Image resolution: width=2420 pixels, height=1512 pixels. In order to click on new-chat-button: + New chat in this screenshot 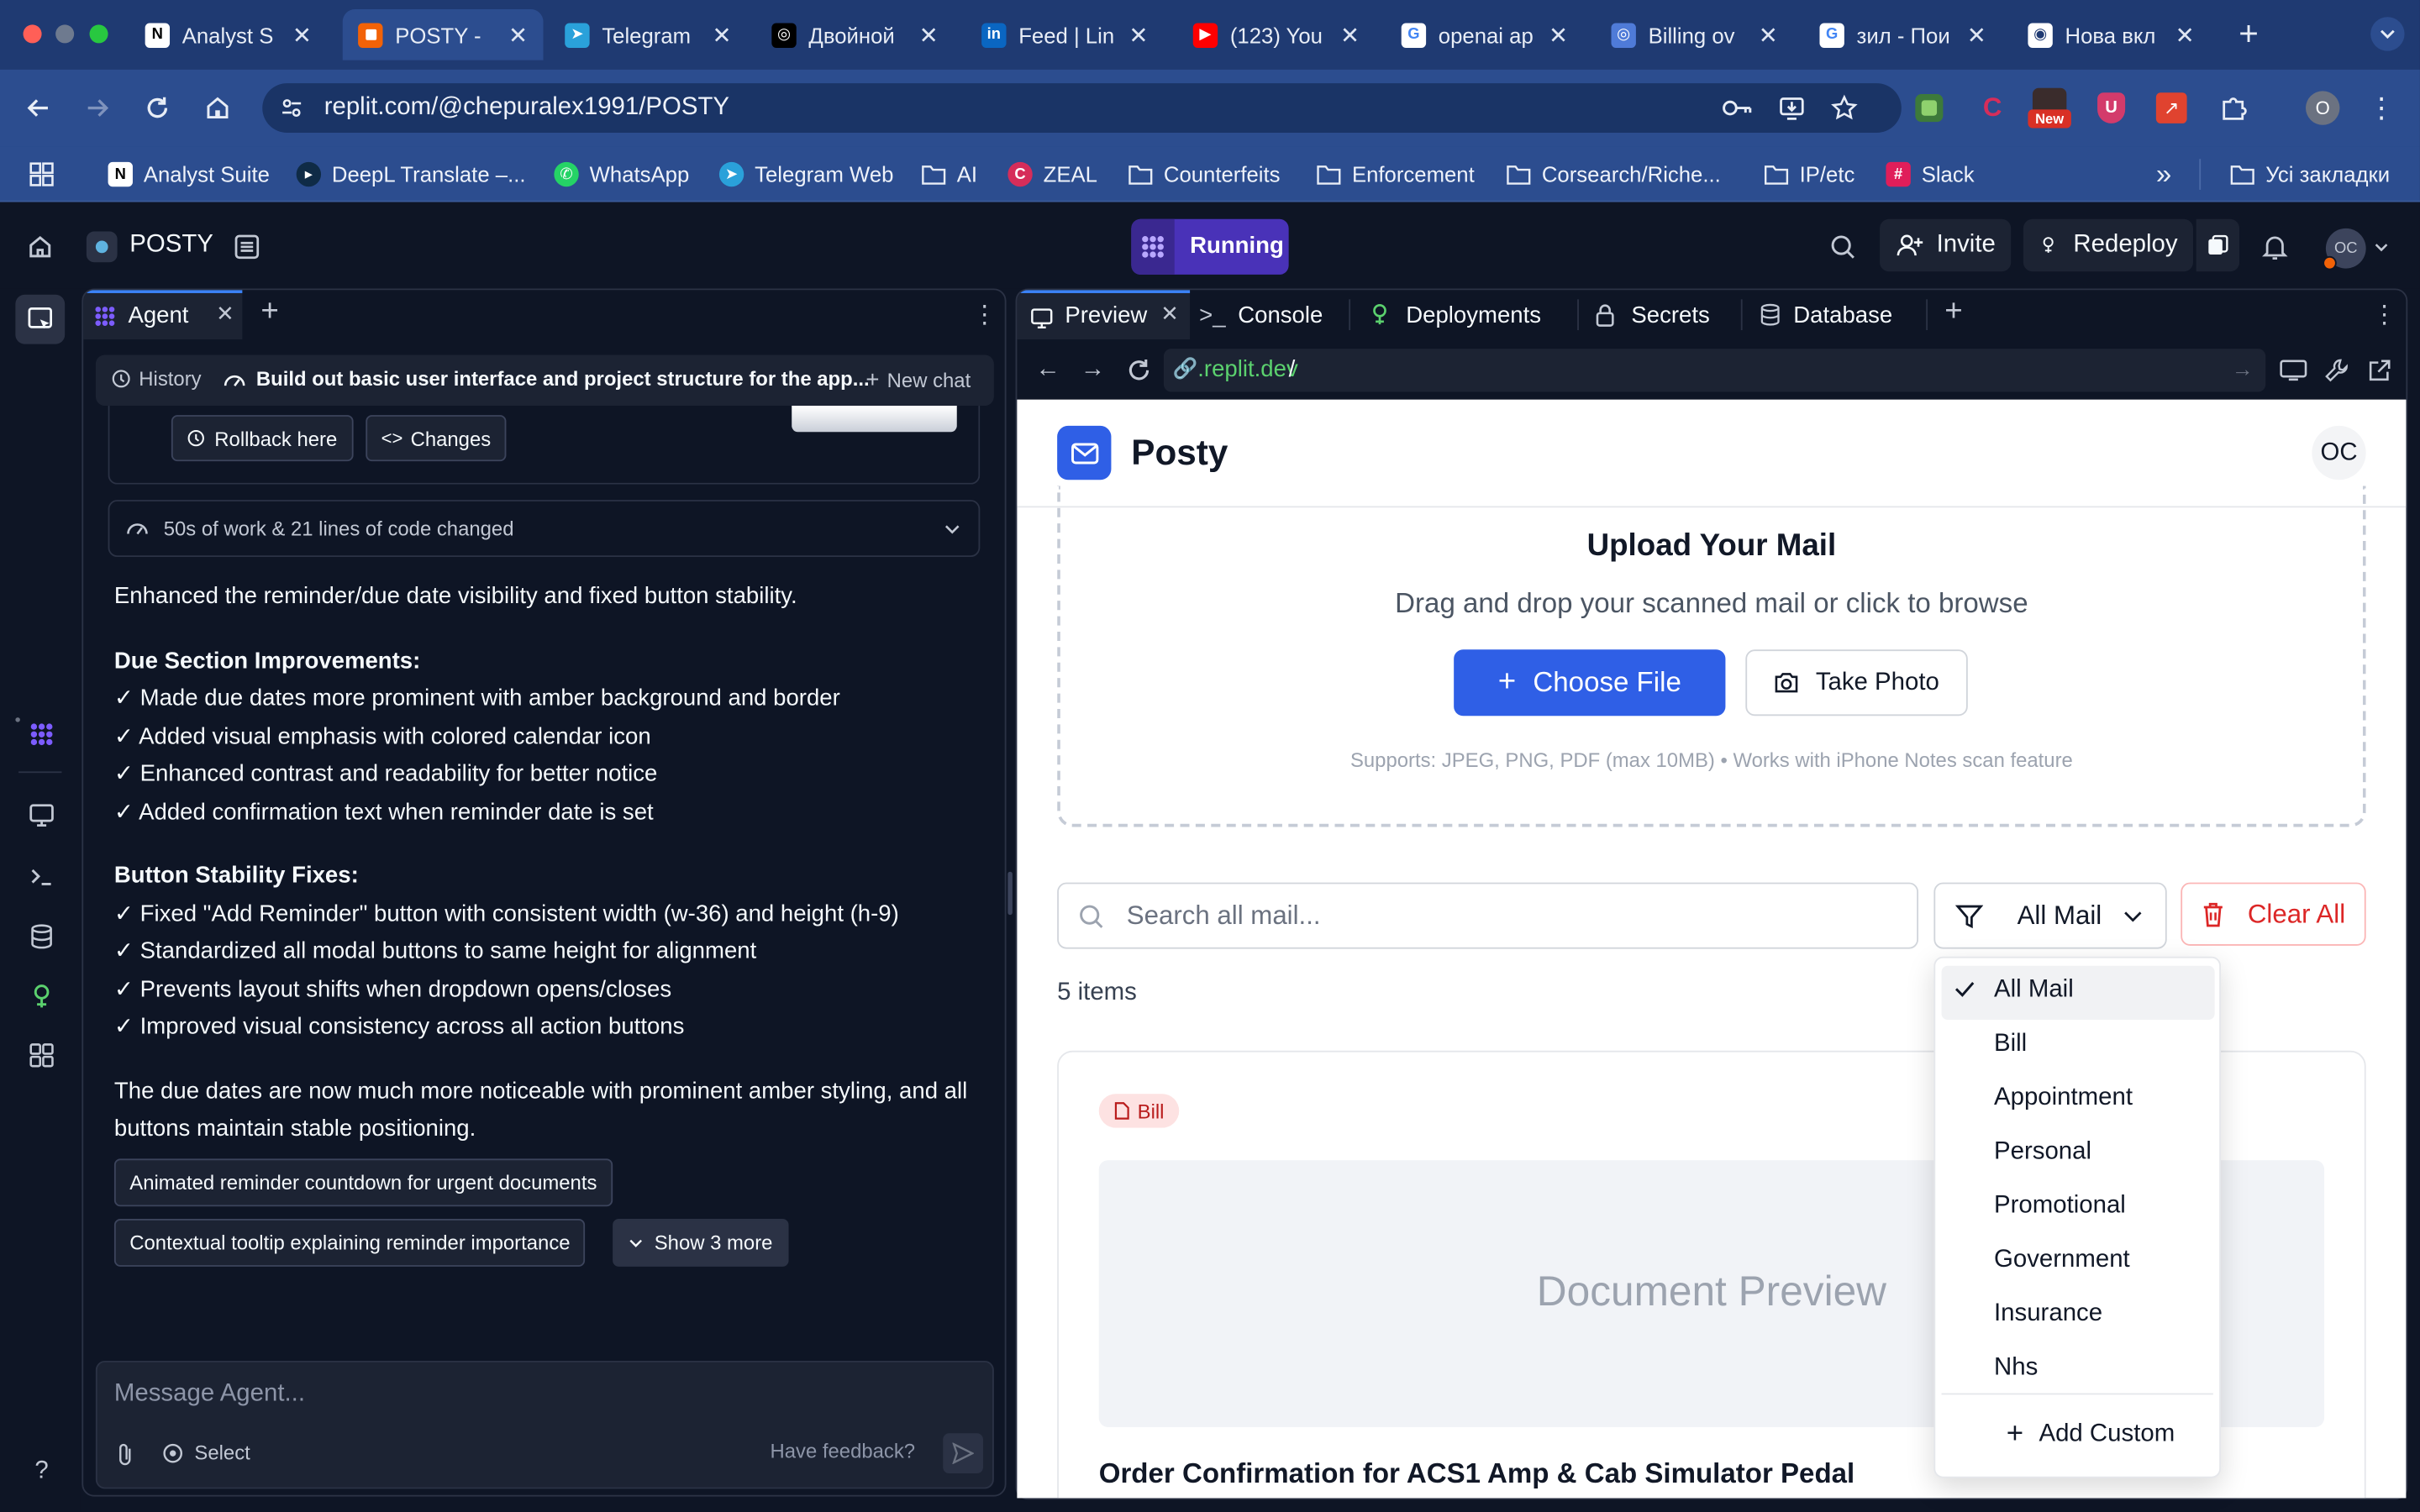, I will do `click(918, 380)`.